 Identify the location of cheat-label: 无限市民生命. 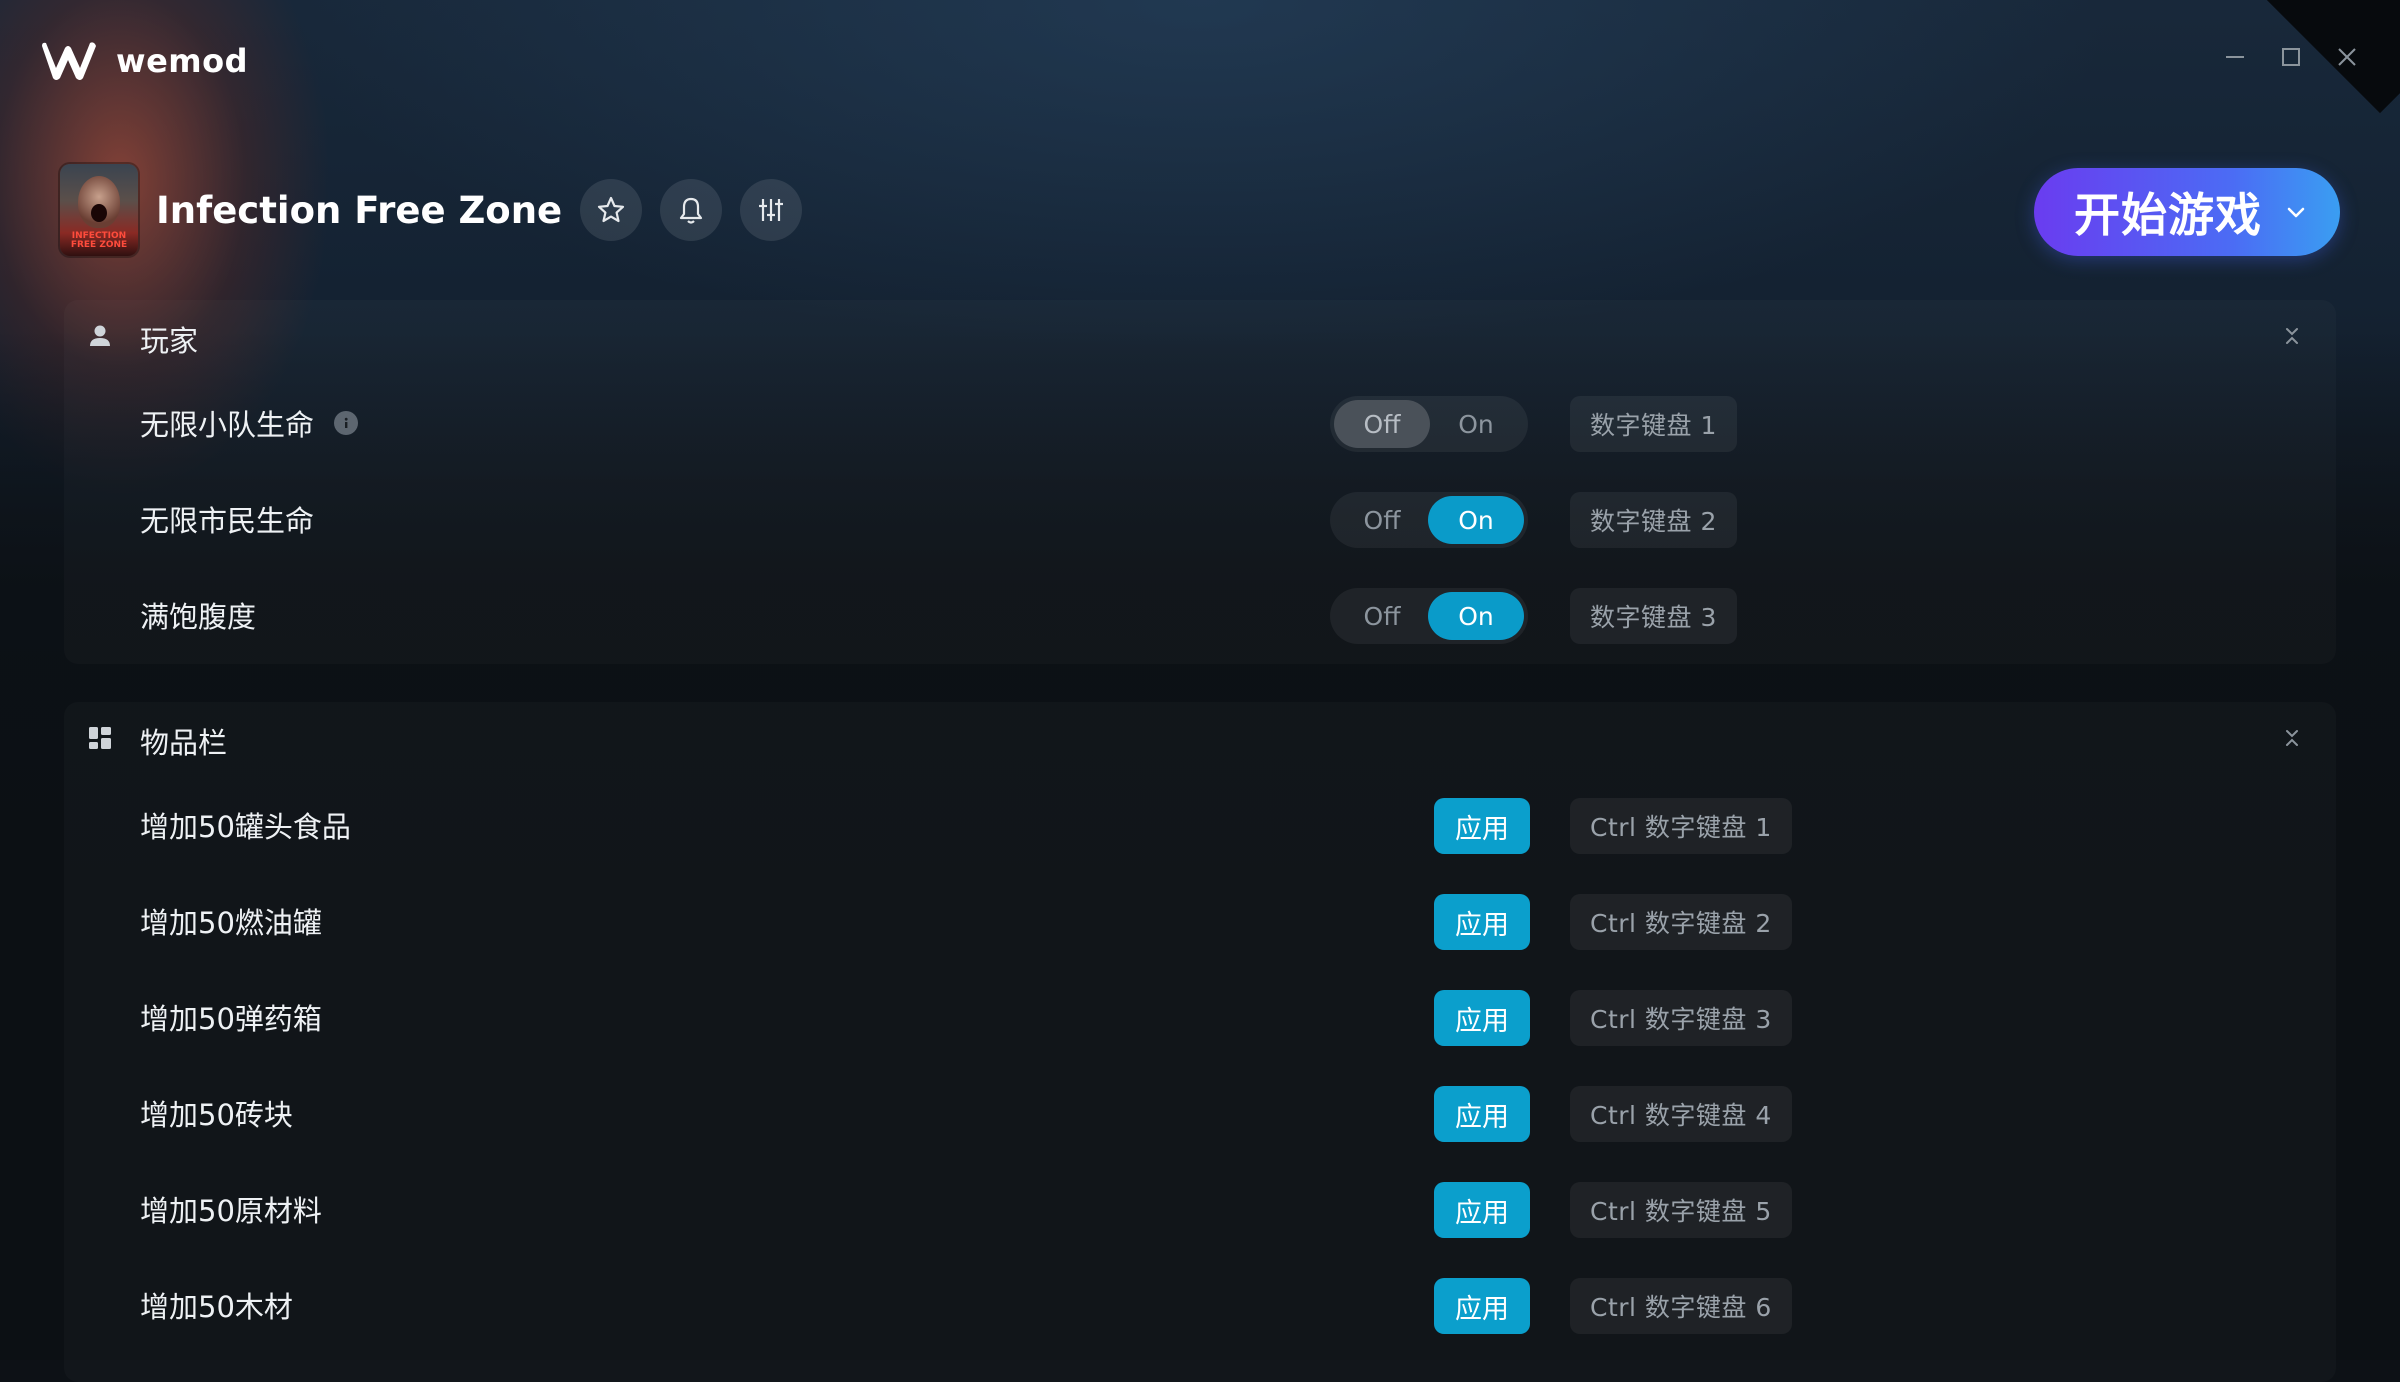
(227, 519).